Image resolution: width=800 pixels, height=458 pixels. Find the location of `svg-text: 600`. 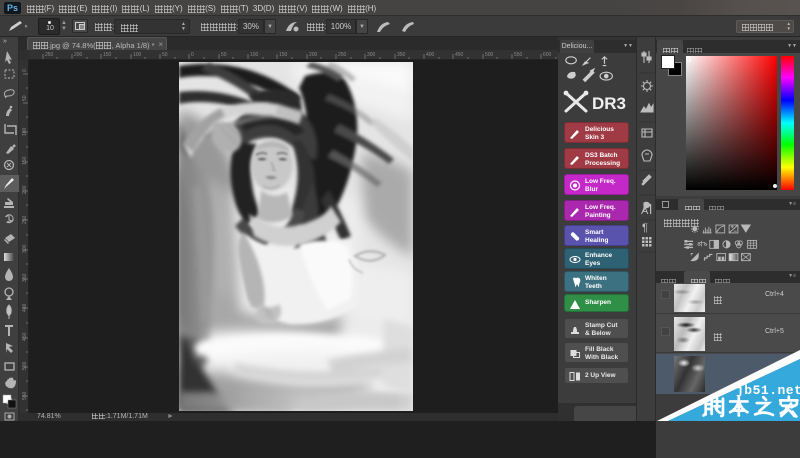

svg-text: 600 is located at coordinates (547, 55).